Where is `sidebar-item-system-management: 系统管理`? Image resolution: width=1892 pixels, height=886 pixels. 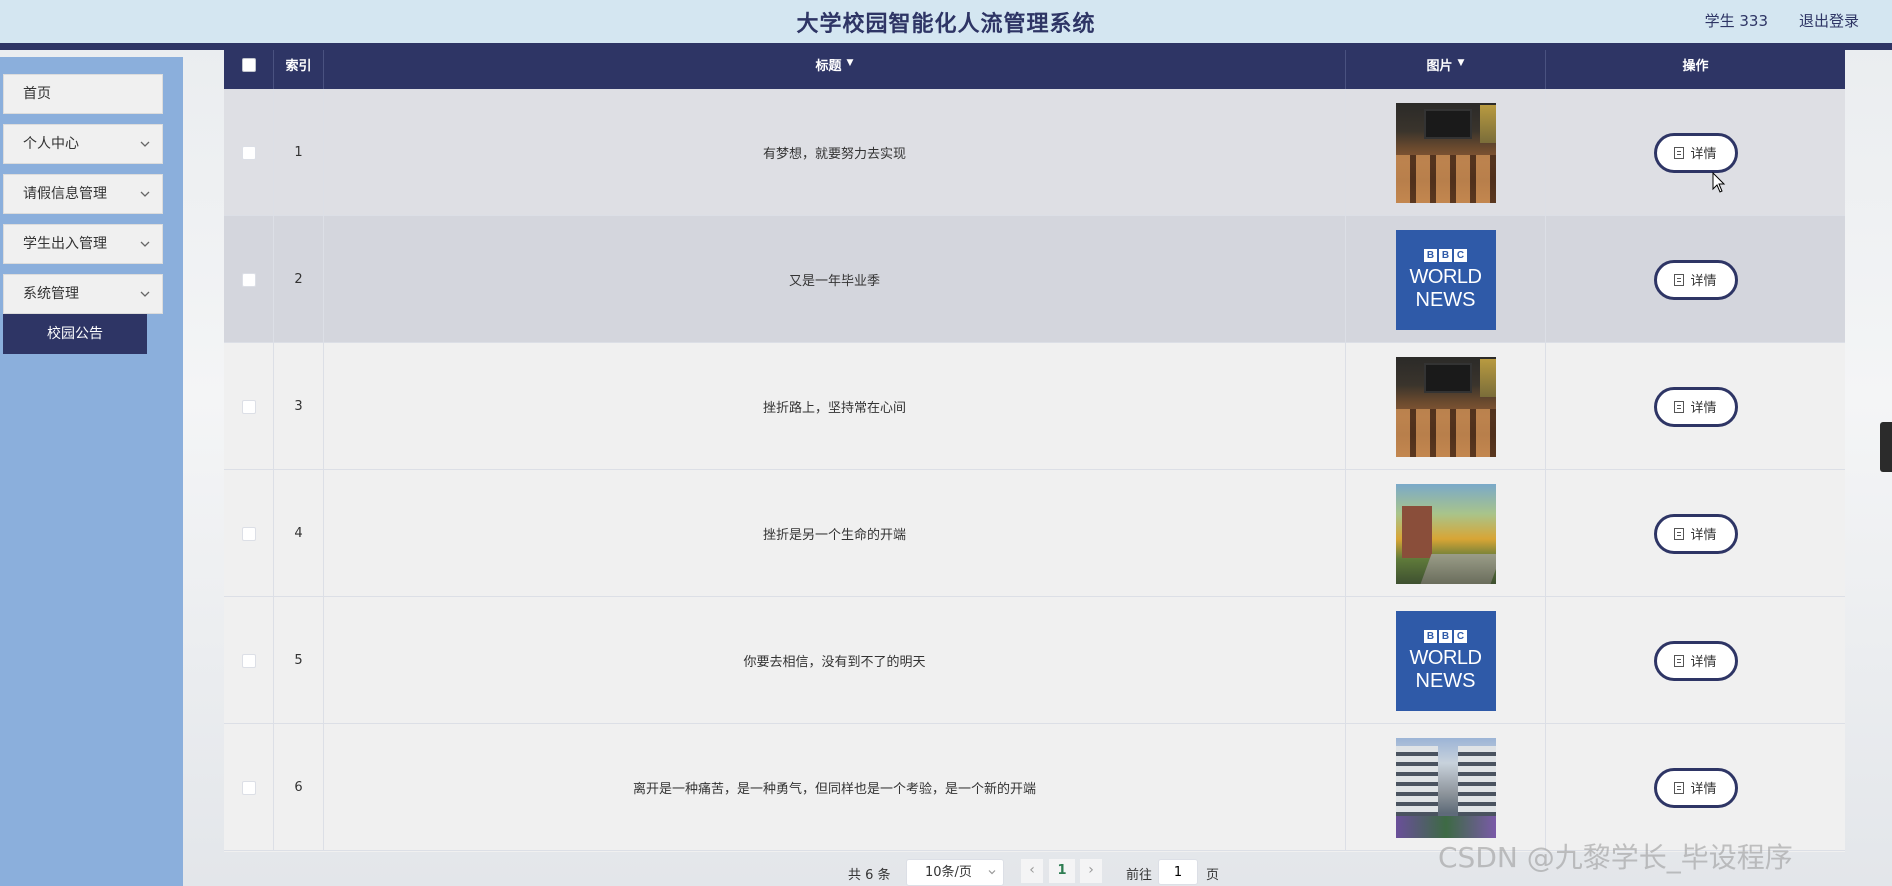
sidebar-item-system-management: 系统管理 is located at coordinates (83, 294).